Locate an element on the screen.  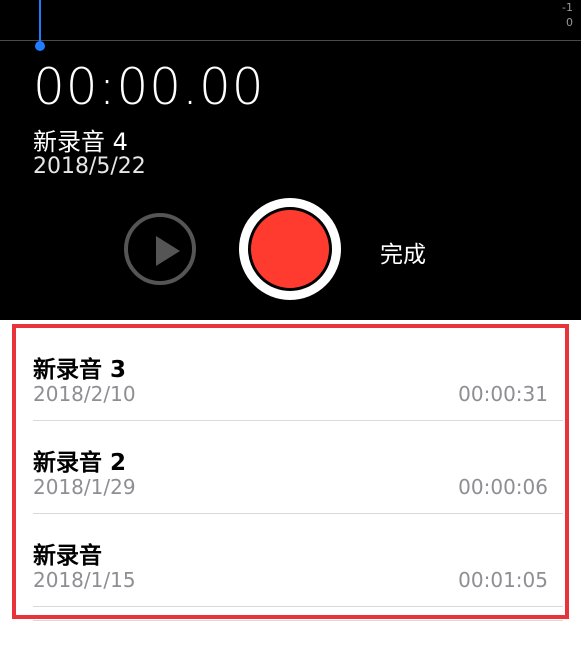
list-item-title: 新录音 3 is located at coordinates (80, 370).